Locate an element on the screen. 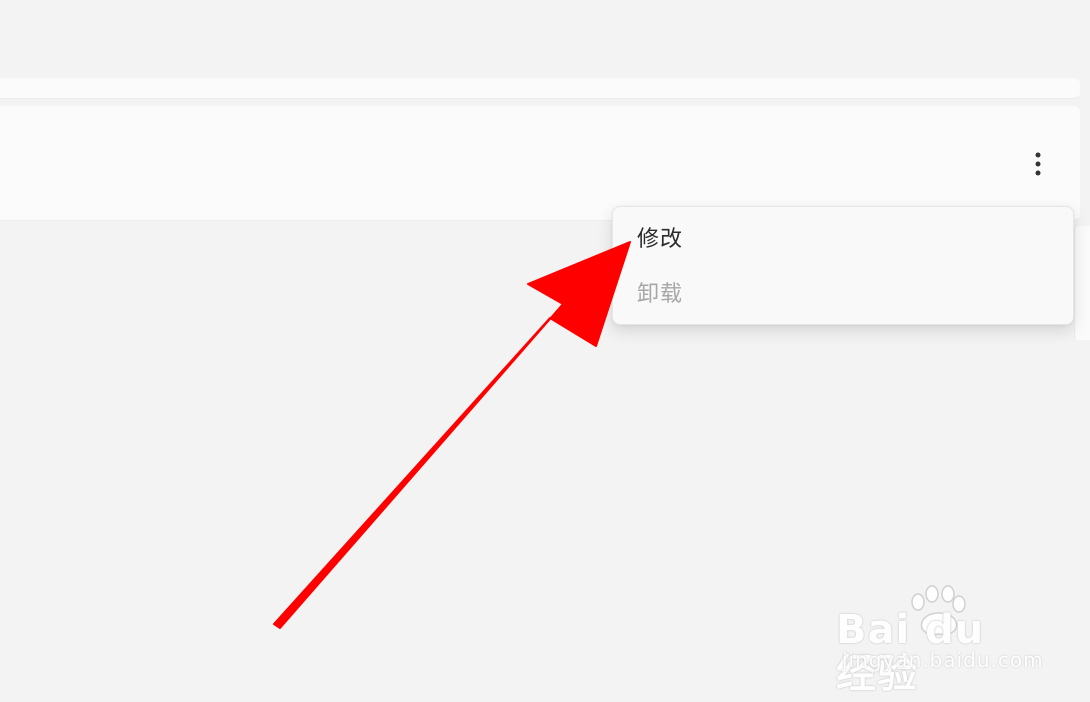 Image resolution: width=1090 pixels, height=702 pixels. more-vertical-icon is located at coordinates (1038, 164).